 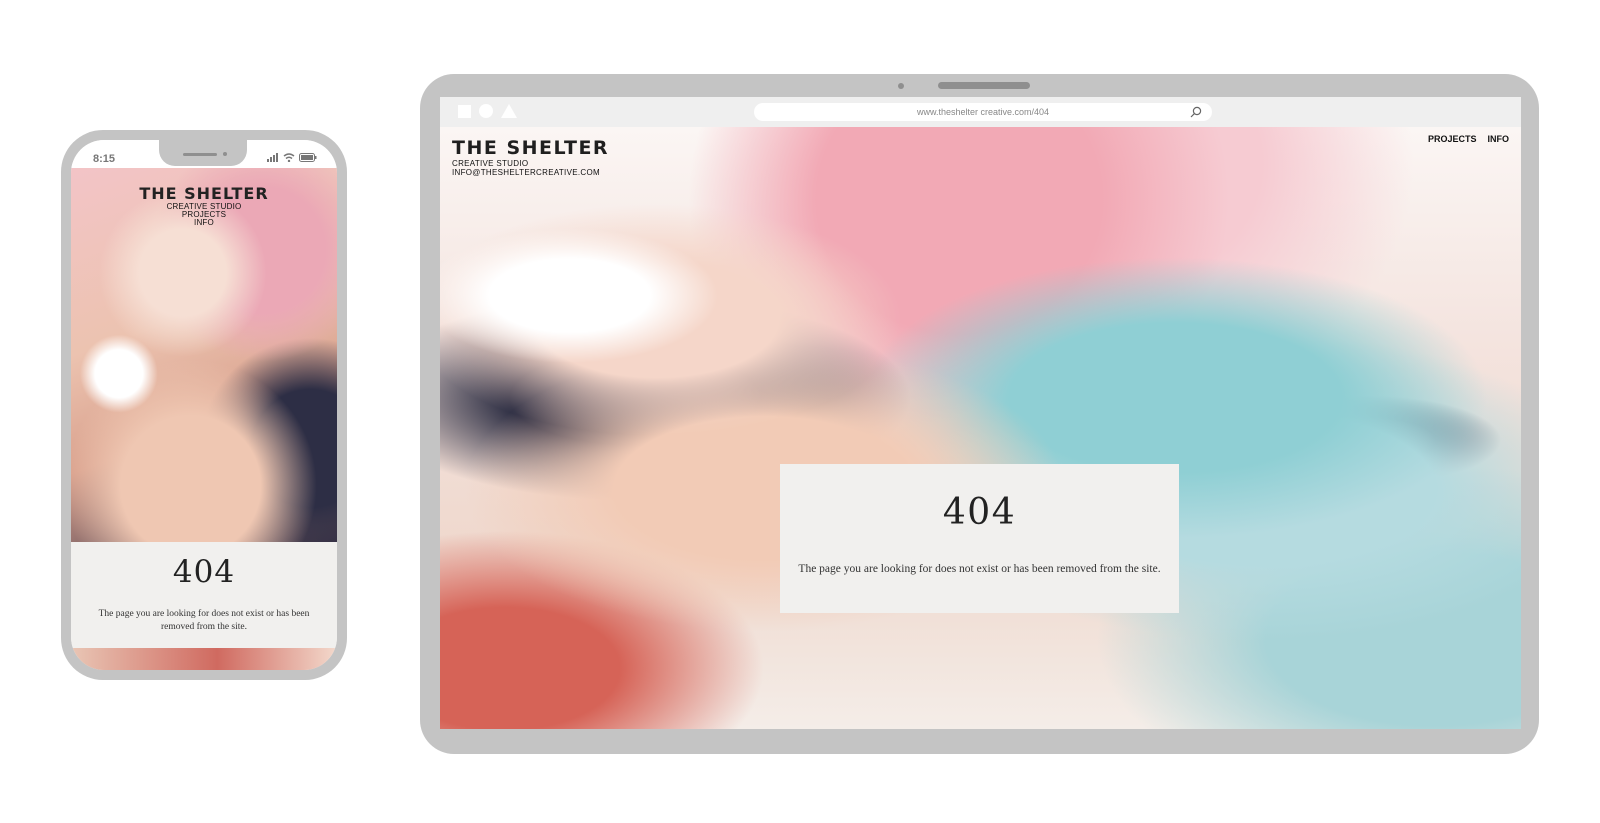 What do you see at coordinates (530, 148) in the screenshot?
I see `site-logo: THE SHELTER` at bounding box center [530, 148].